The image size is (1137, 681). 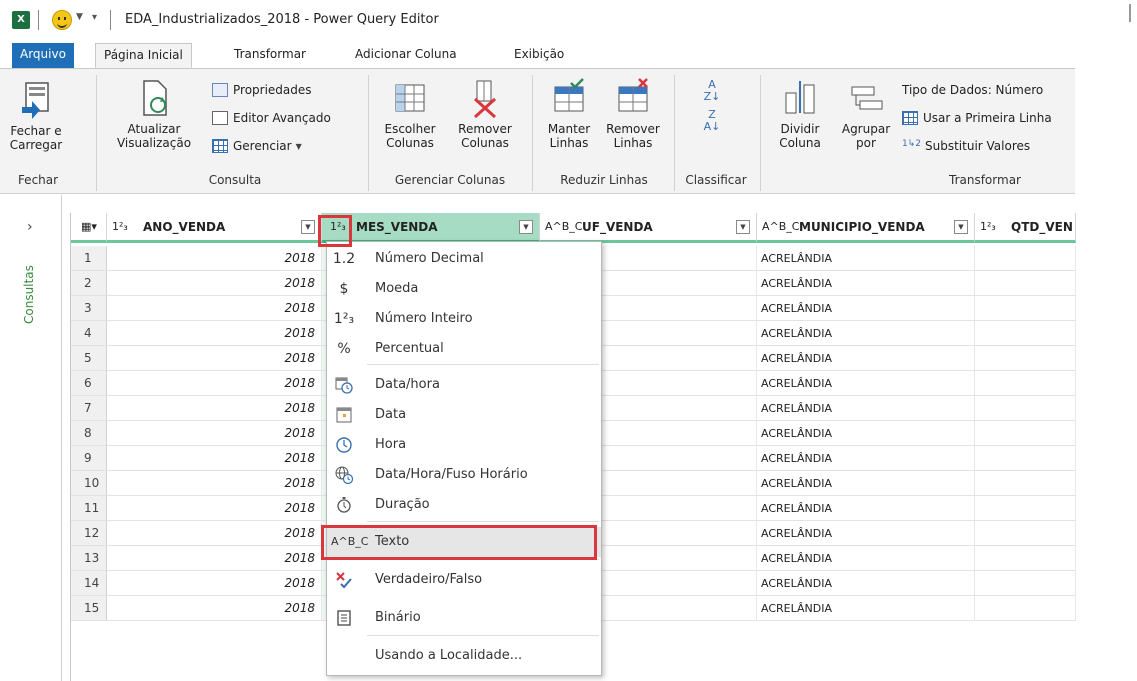 What do you see at coordinates (89, 433) in the screenshot?
I see `row-number: 8` at bounding box center [89, 433].